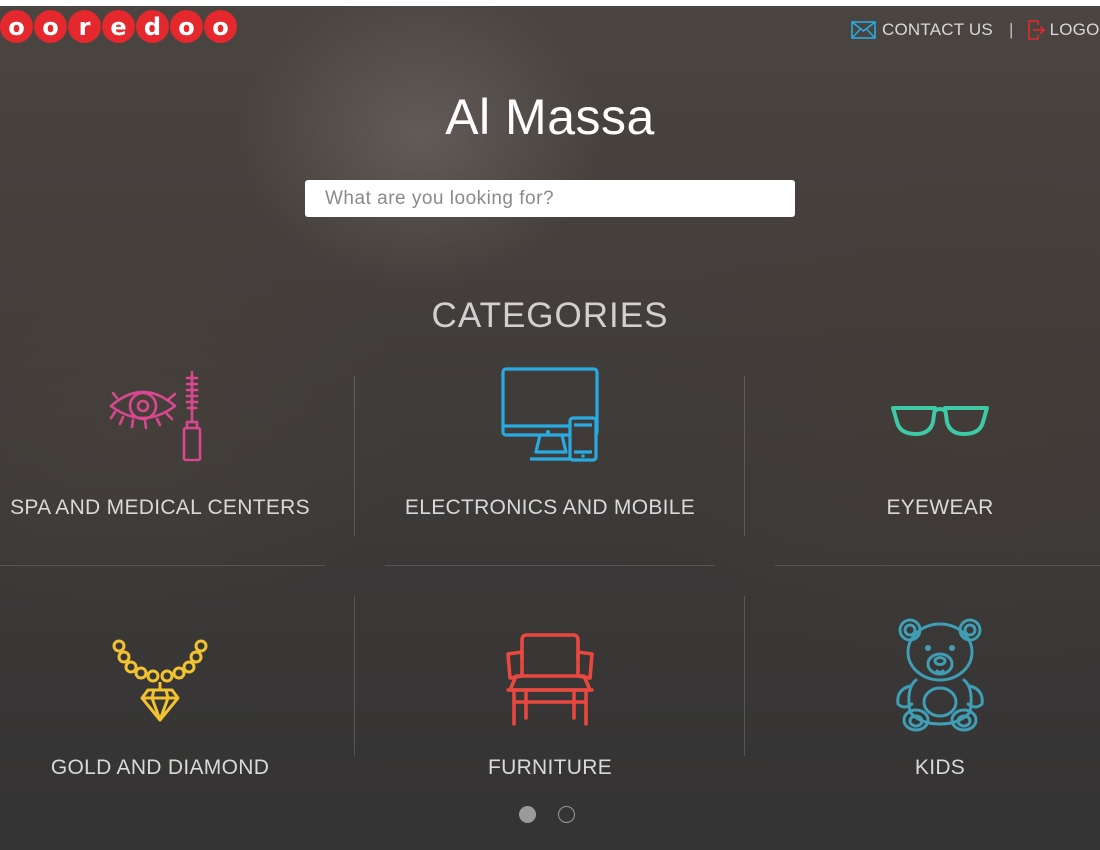 Image resolution: width=1100 pixels, height=850 pixels. What do you see at coordinates (550, 315) in the screenshot?
I see `categories-heading: CATEGORIES` at bounding box center [550, 315].